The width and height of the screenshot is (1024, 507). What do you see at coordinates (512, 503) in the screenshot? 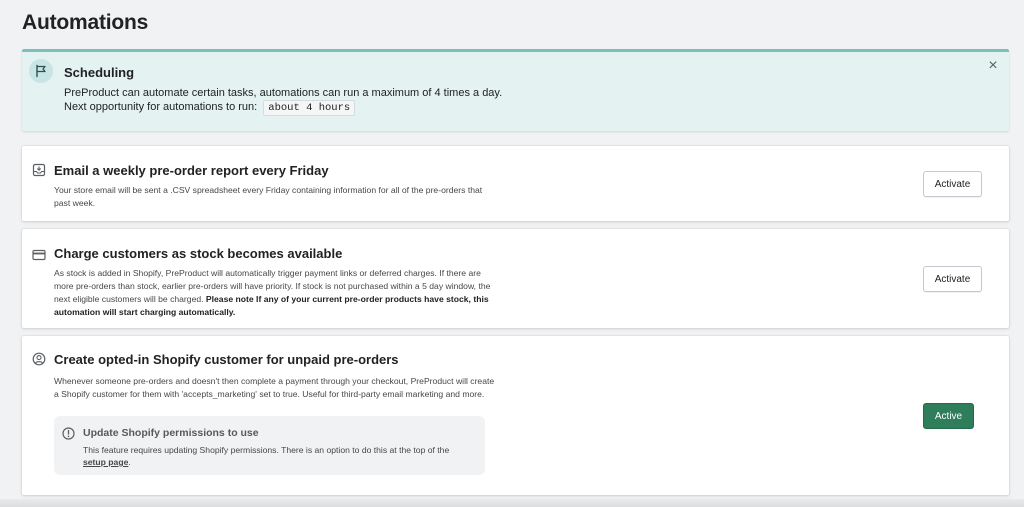
I see `page-bottom-edge` at bounding box center [512, 503].